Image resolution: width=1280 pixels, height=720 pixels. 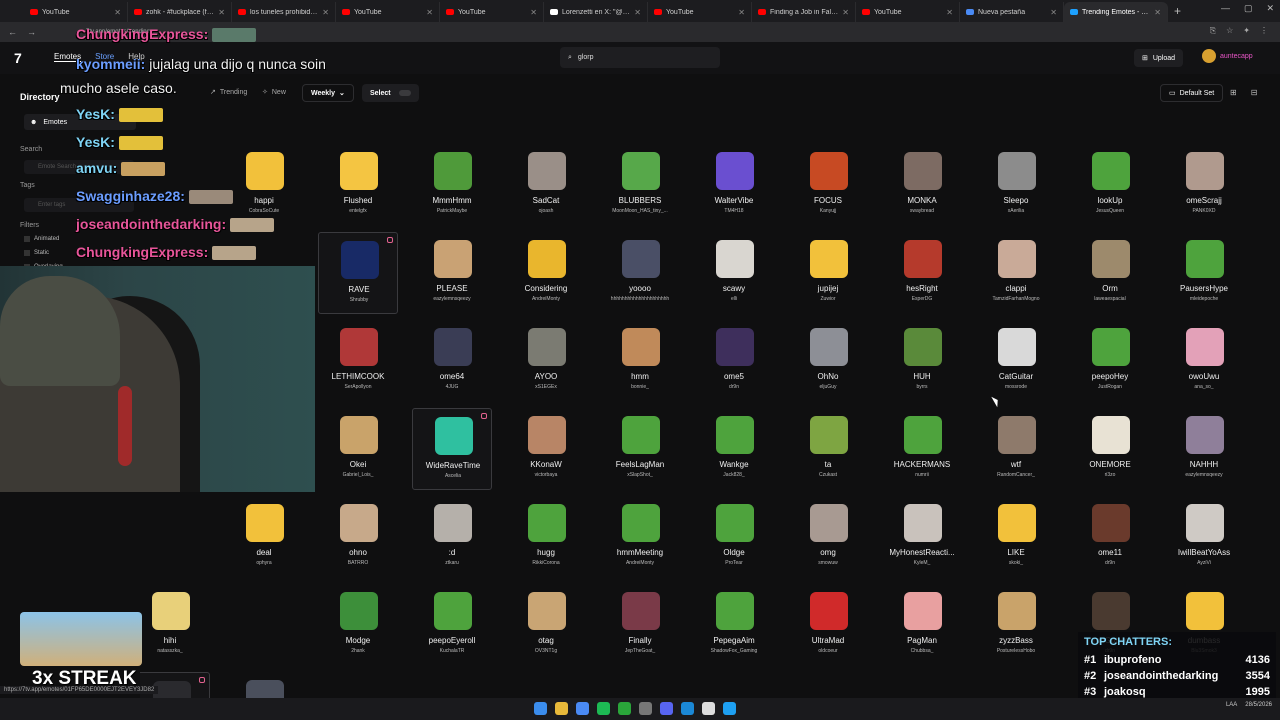 What do you see at coordinates (828, 537) in the screenshot?
I see `emote-card: omg smowuw` at bounding box center [828, 537].